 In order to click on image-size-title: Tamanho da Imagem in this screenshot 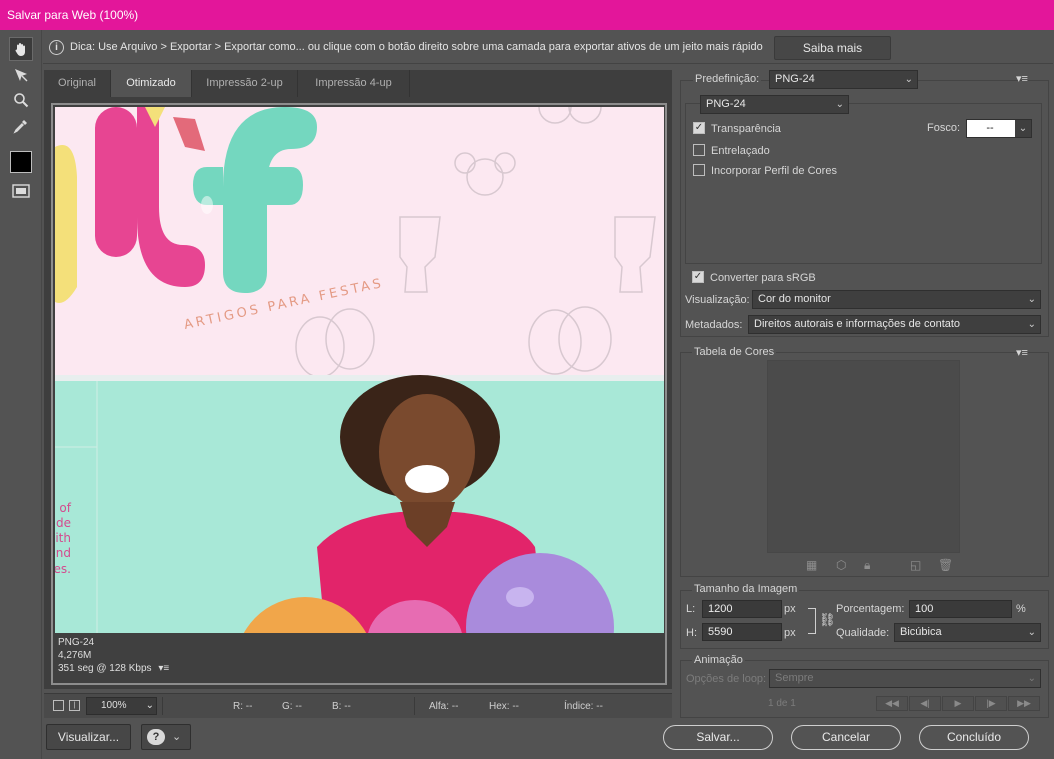, I will do `click(746, 589)`.